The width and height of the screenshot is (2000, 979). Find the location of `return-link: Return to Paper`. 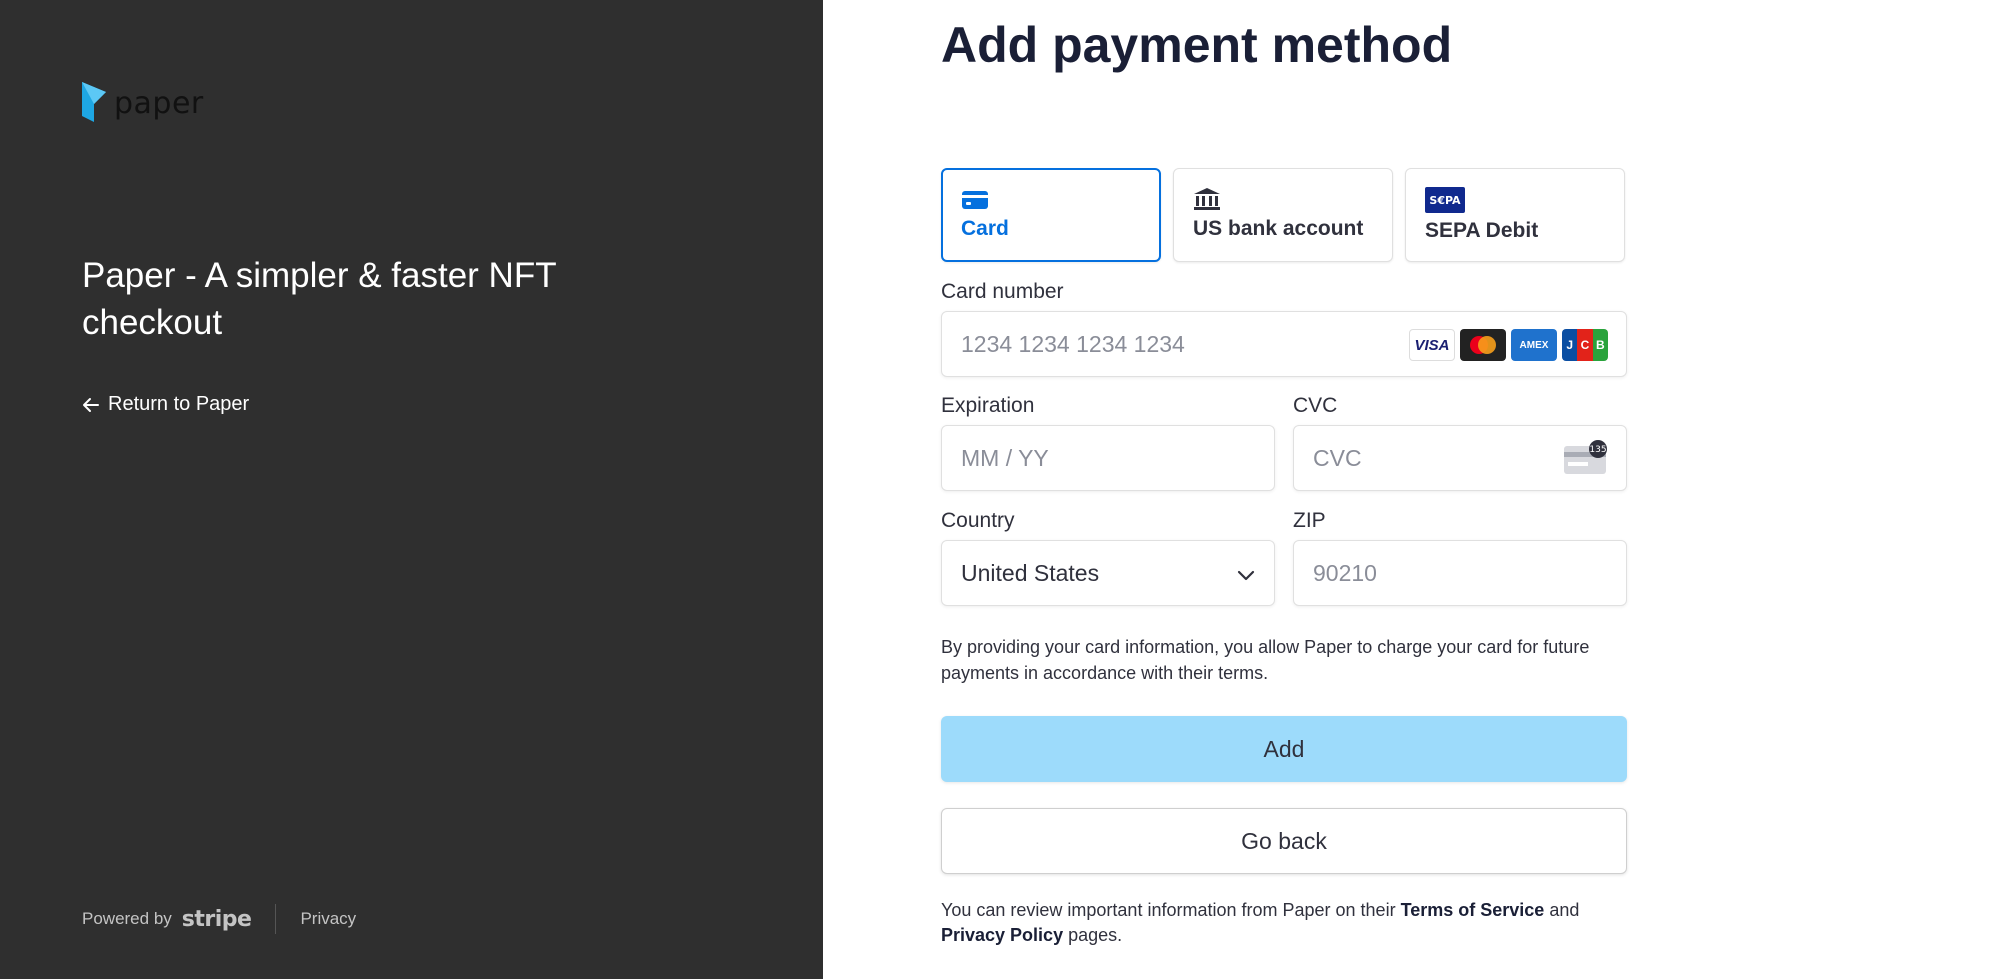

return-link: Return to Paper is located at coordinates (165, 404).